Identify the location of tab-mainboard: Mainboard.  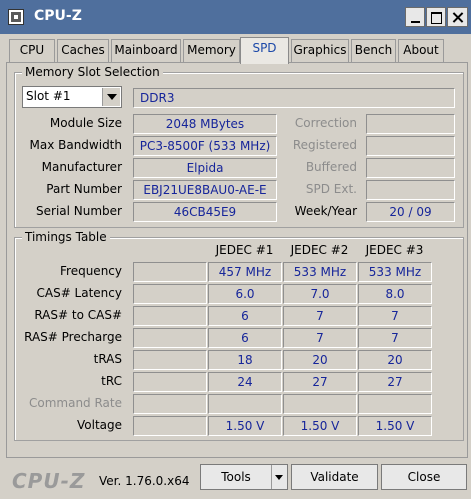
(146, 50).